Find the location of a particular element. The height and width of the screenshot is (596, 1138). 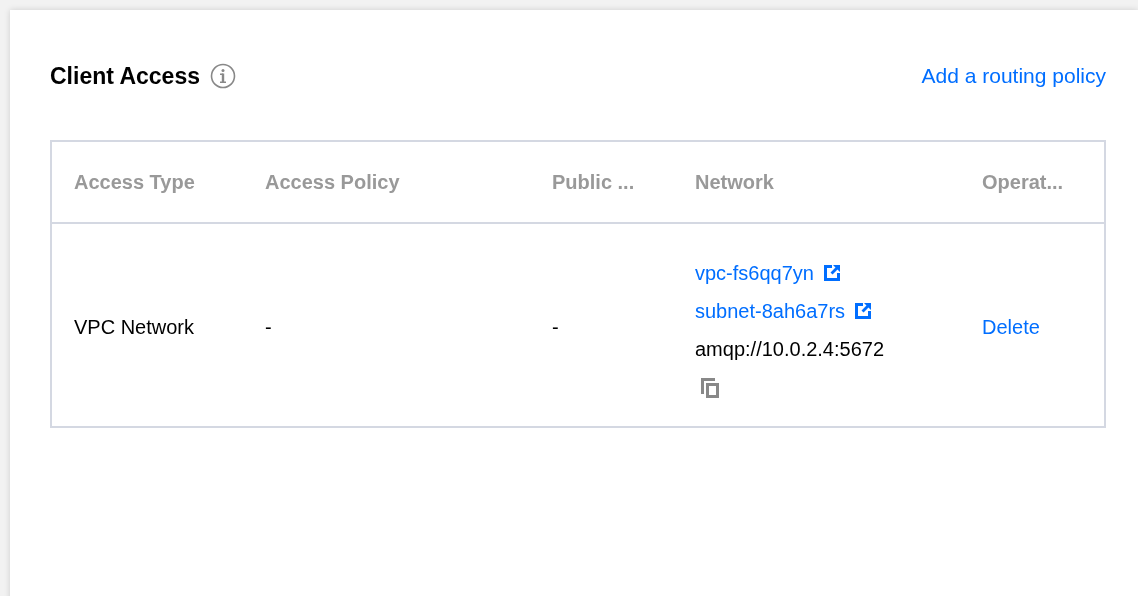

info-icon is located at coordinates (223, 76).